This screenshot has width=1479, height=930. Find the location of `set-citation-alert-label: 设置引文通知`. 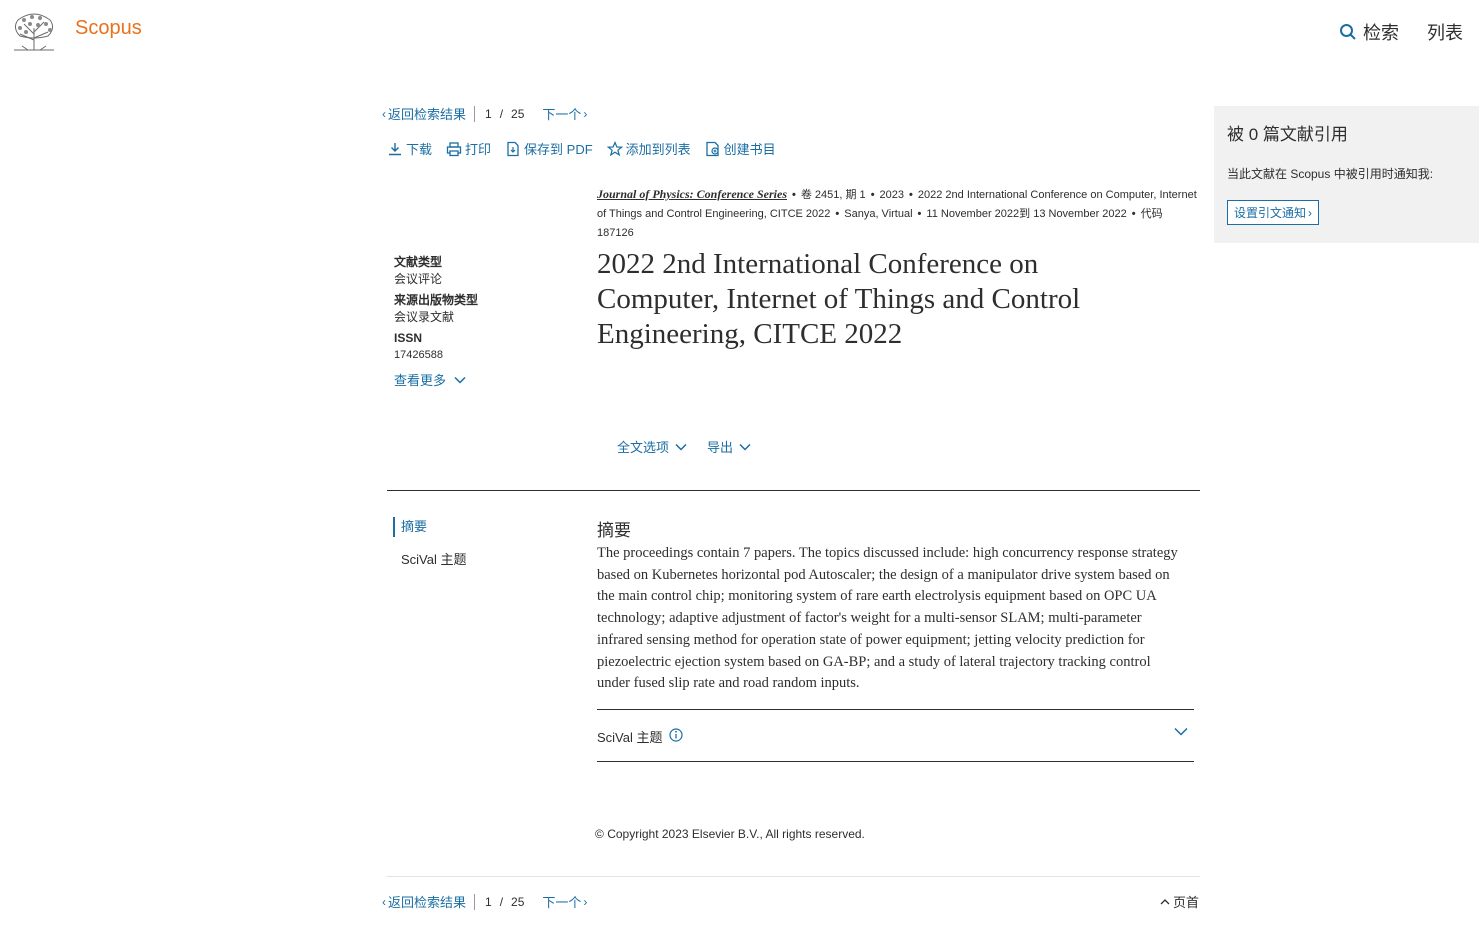

set-citation-alert-label: 设置引文通知 is located at coordinates (1270, 213).